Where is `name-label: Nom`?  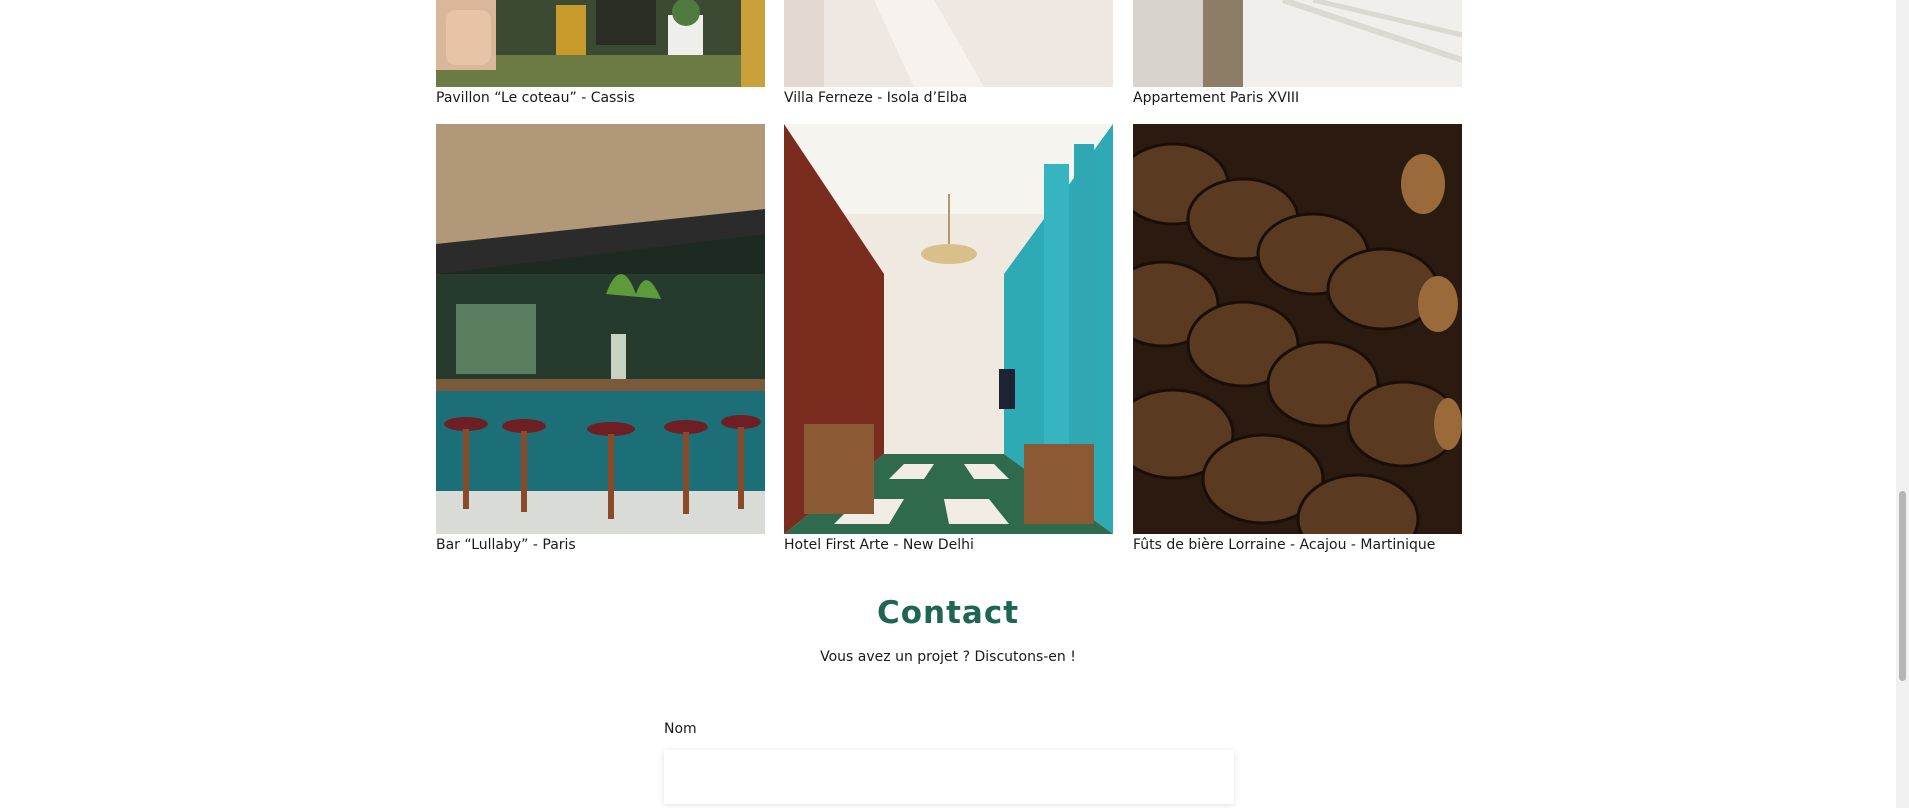
name-label: Nom is located at coordinates (680, 729).